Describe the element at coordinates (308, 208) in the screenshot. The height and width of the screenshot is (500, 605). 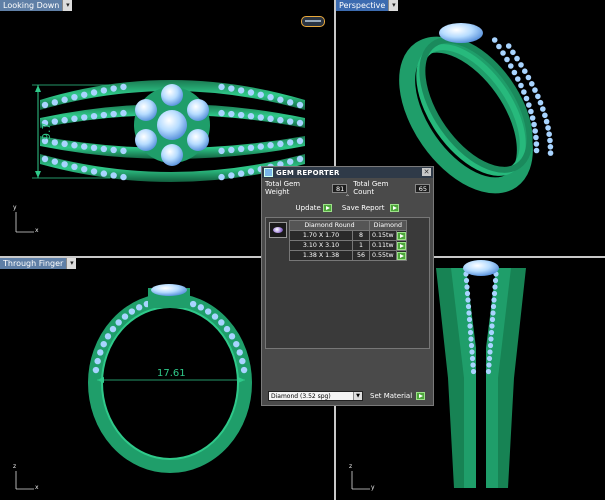
I see `update-label: Update` at that location.